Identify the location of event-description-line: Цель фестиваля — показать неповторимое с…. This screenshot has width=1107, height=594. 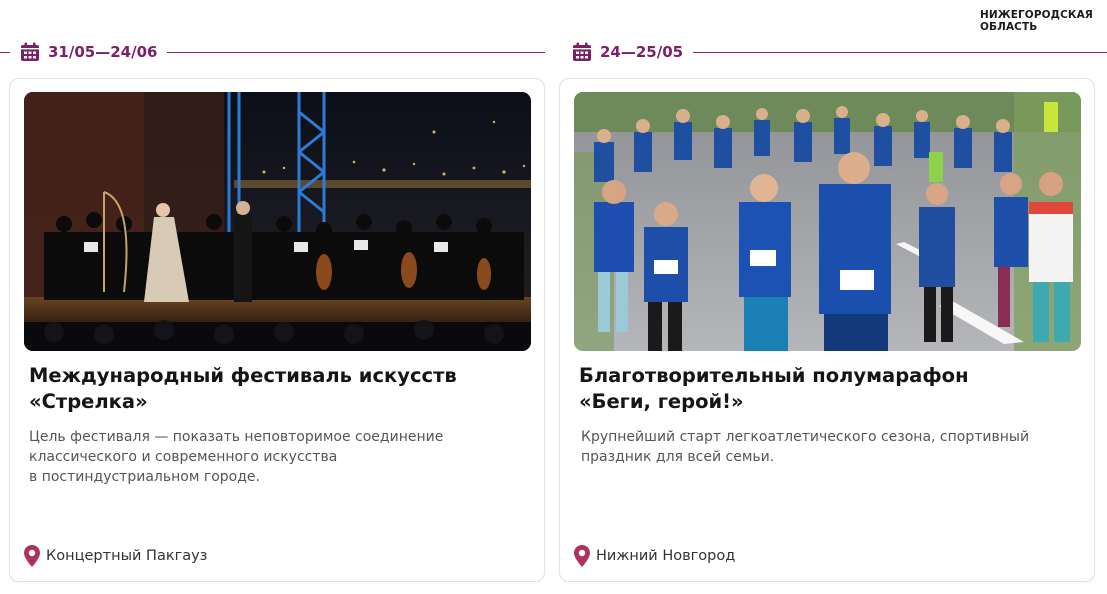
(236, 437).